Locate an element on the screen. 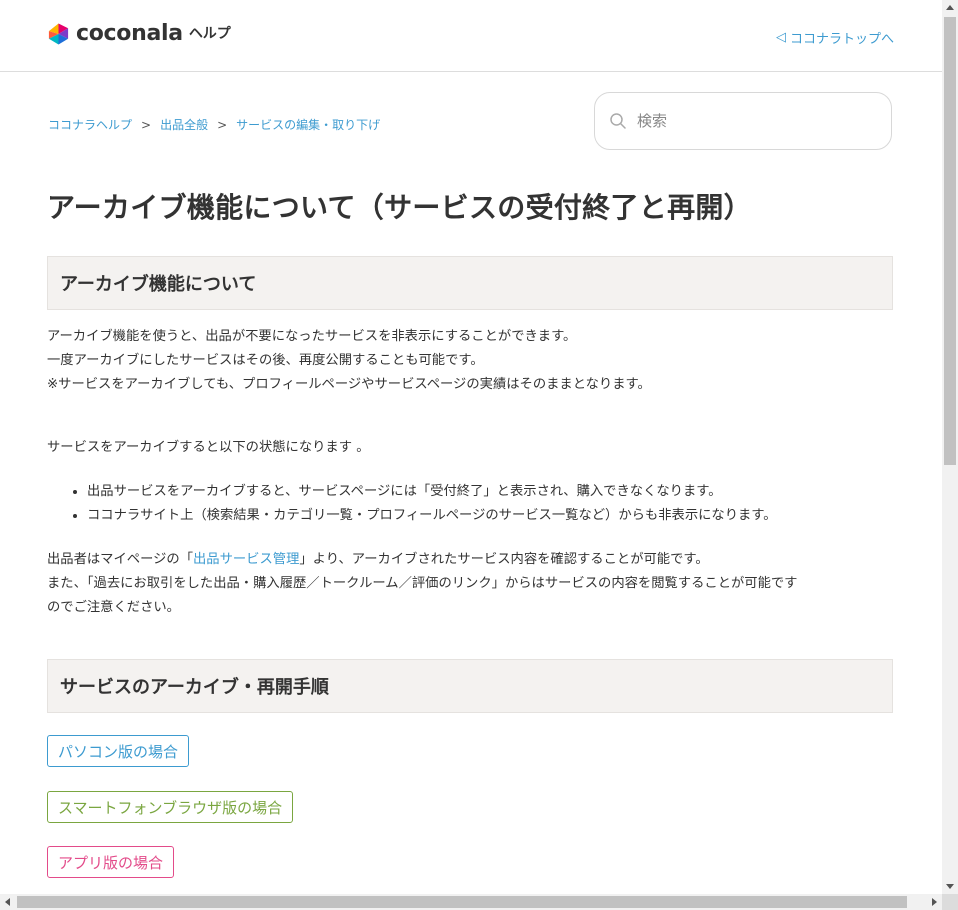 The image size is (958, 910). state-intro-text: サービスをアーカイブすると以下の状態になります 。 is located at coordinates (208, 447).